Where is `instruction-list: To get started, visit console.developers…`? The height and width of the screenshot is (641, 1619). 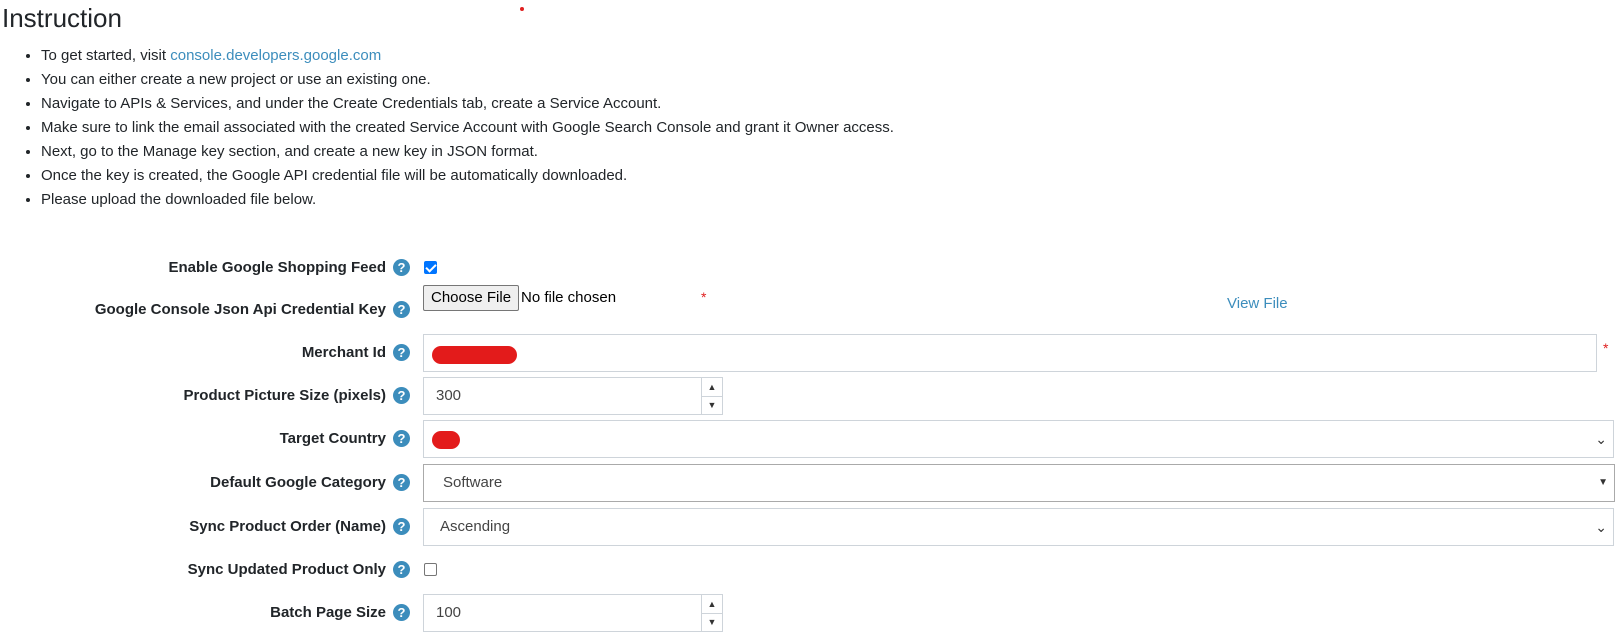 instruction-list: To get started, visit console.developers… is located at coordinates (447, 128).